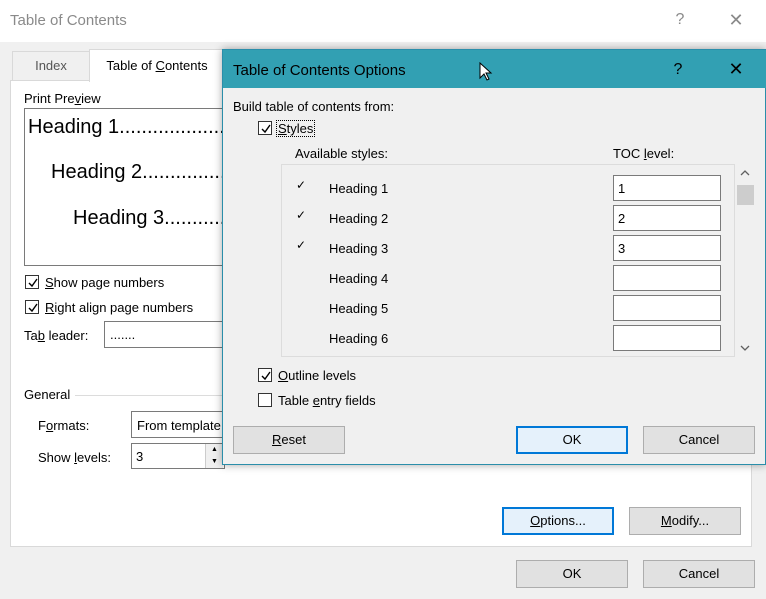 Image resolution: width=766 pixels, height=599 pixels. I want to click on right-align-checkbox, so click(32, 307).